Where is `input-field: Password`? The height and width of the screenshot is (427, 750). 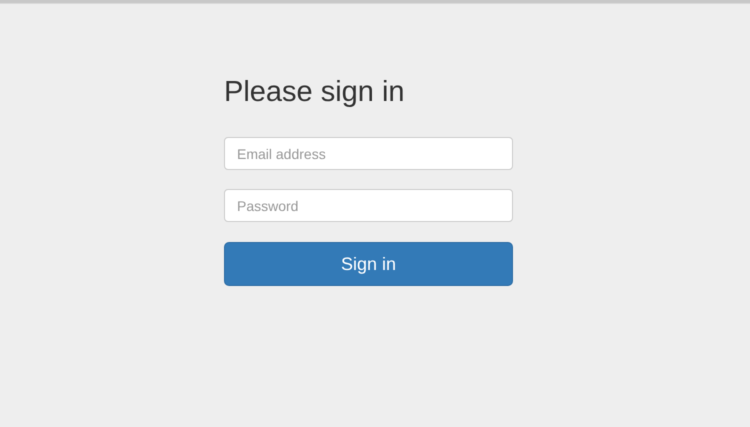
input-field: Password is located at coordinates (368, 205).